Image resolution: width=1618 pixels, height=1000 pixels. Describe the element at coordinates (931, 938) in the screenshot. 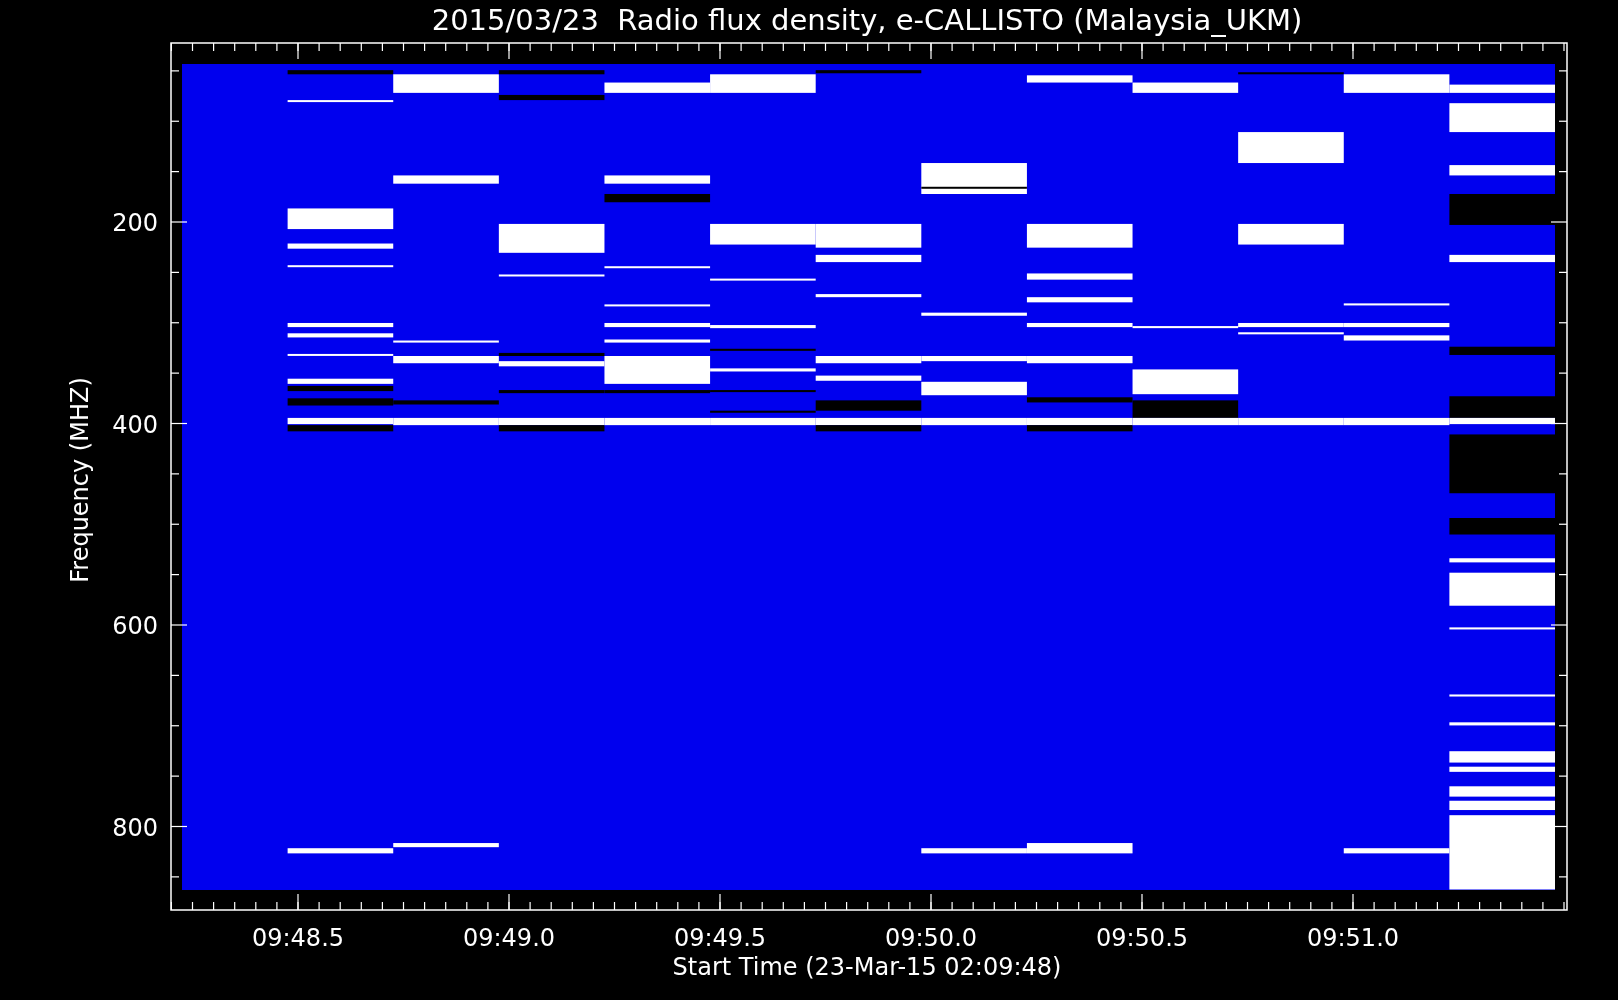

I see `x-tick-label: 09:50.0` at that location.